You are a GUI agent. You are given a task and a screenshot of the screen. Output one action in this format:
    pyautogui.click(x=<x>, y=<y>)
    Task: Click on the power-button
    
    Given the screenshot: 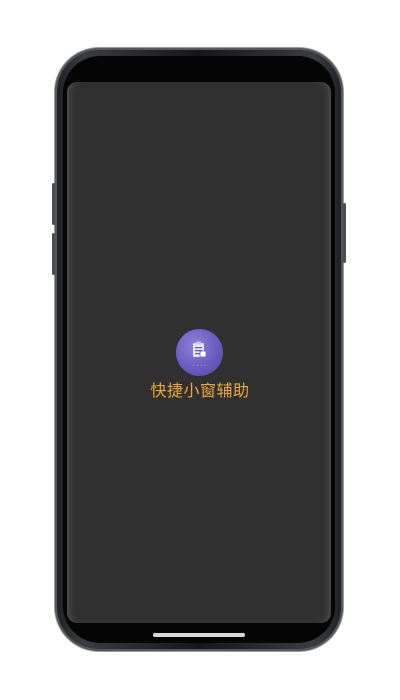 What is the action you would take?
    pyautogui.click(x=344, y=233)
    